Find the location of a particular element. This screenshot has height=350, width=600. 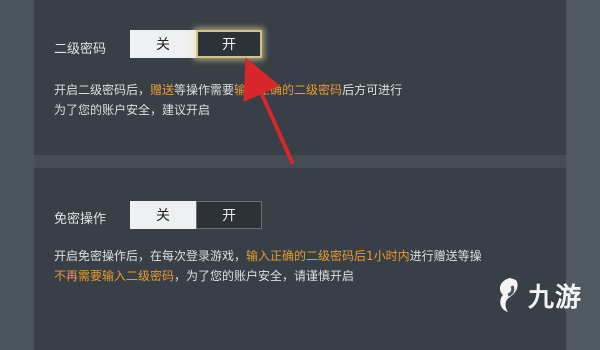

password-free-desc-line2: 不再需要输入二级密码，为了您的账户安全，请谨慎开启 is located at coordinates (204, 276).